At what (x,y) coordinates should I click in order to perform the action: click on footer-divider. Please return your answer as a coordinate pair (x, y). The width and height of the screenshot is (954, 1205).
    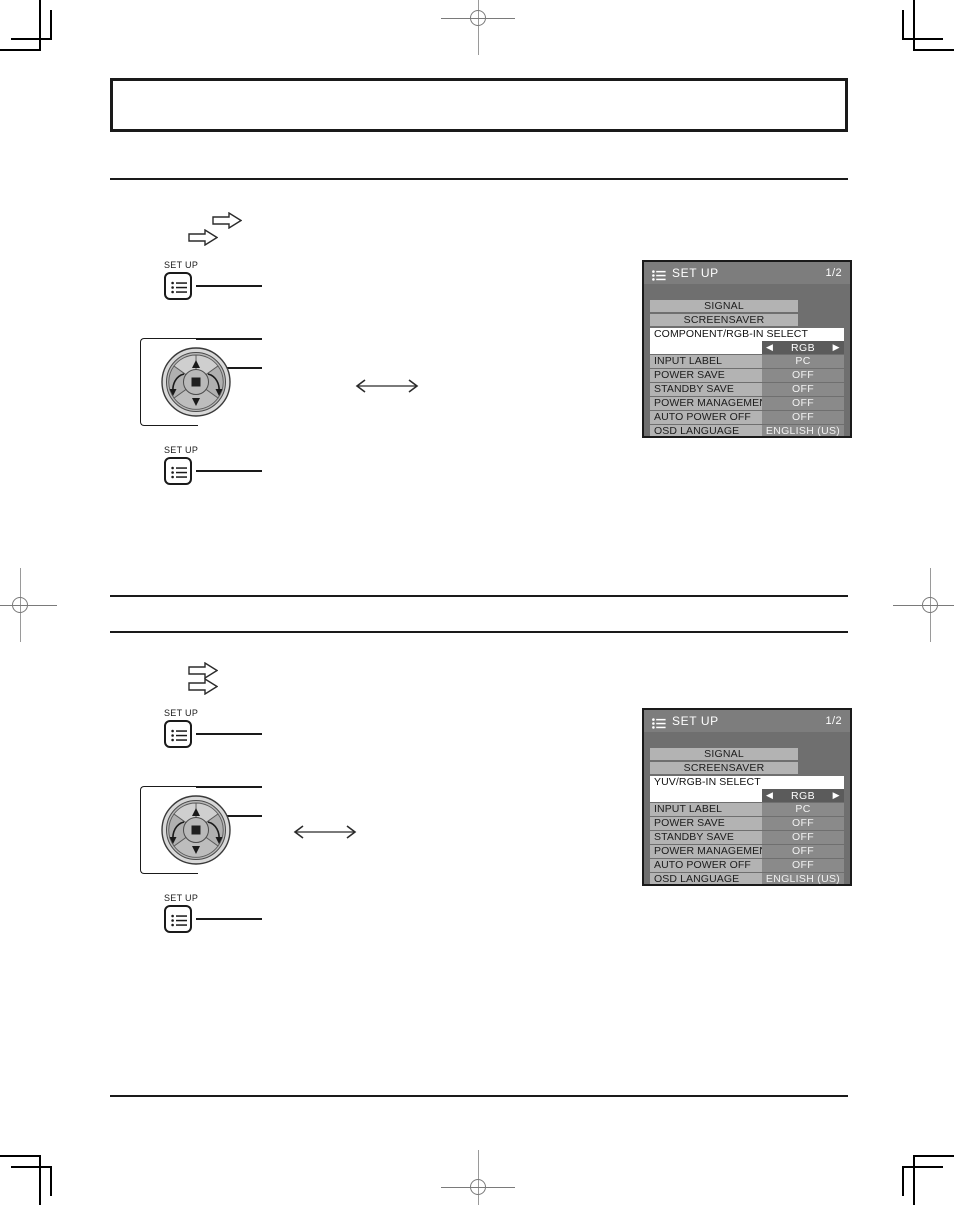
    Looking at the image, I should click on (479, 1096).